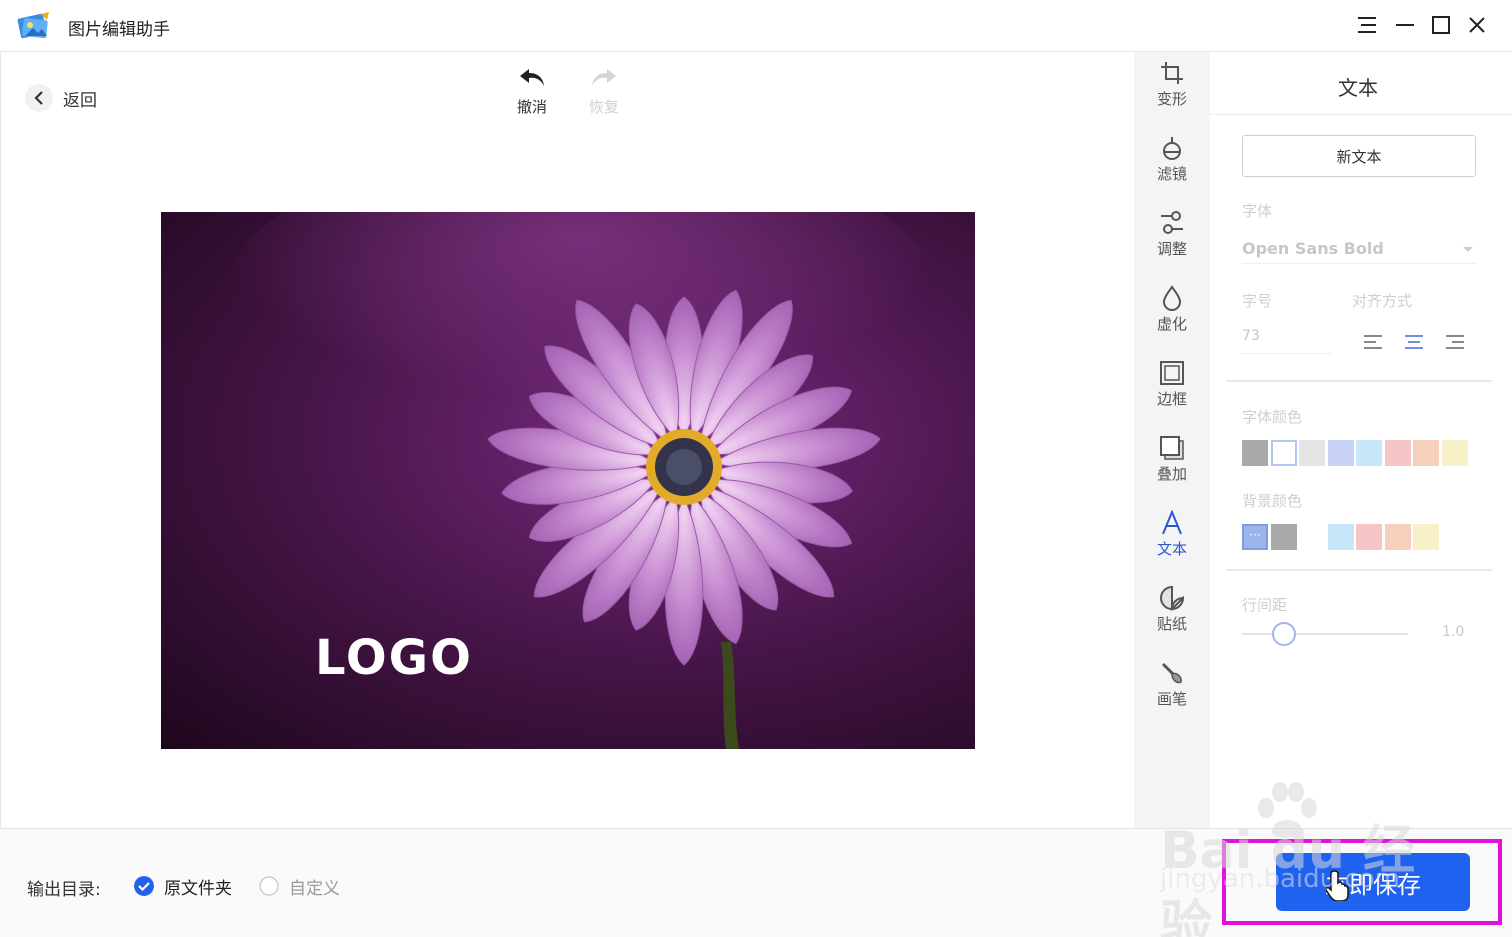  I want to click on chevron-left-icon, so click(38, 98).